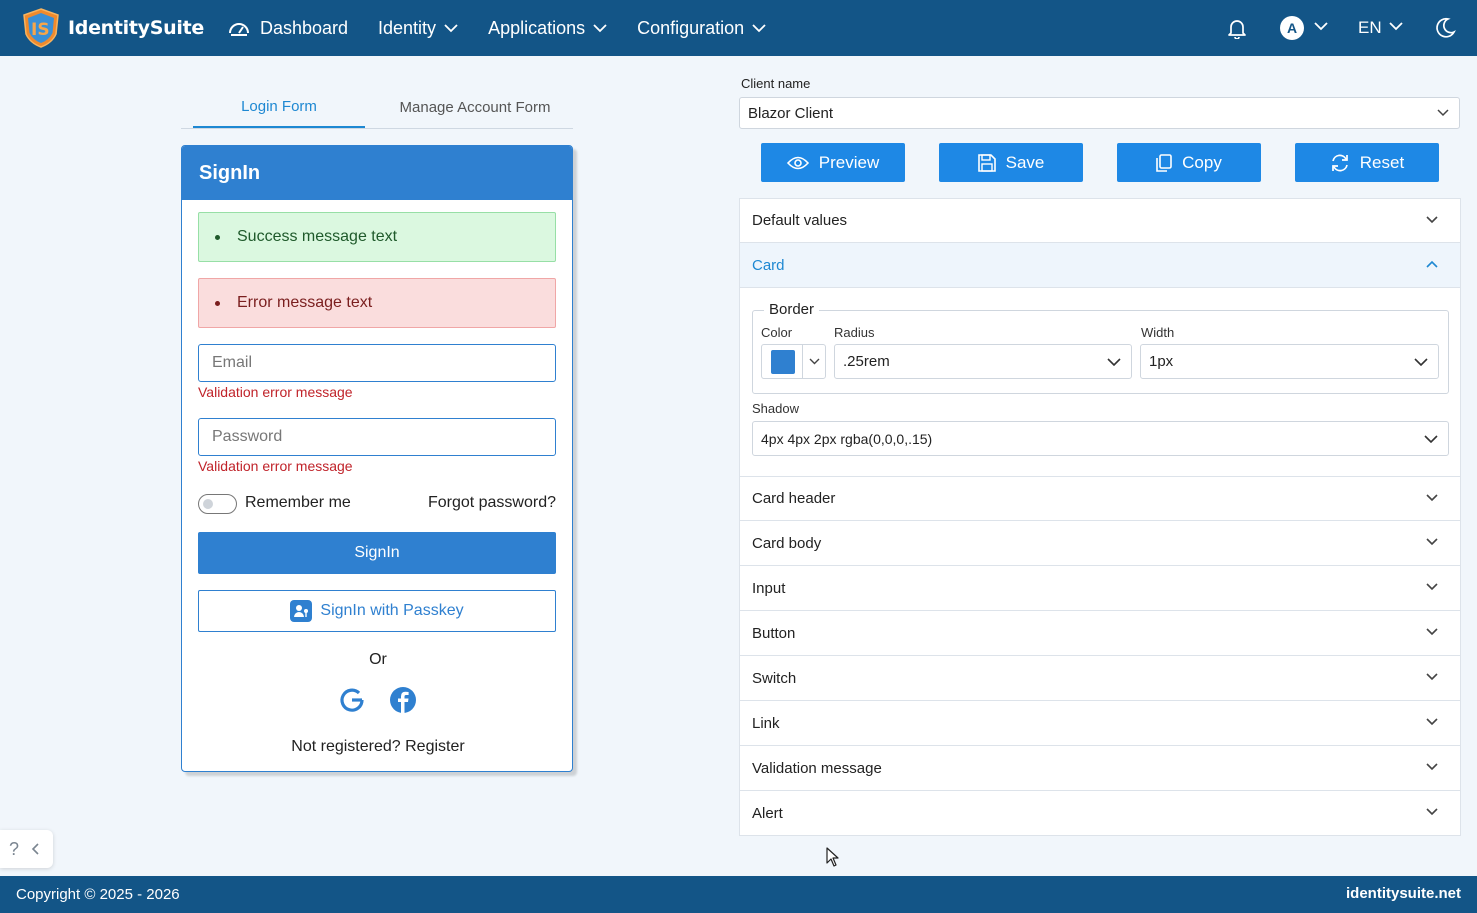 Image resolution: width=1477 pixels, height=913 pixels. I want to click on card-title: SignIn, so click(230, 172).